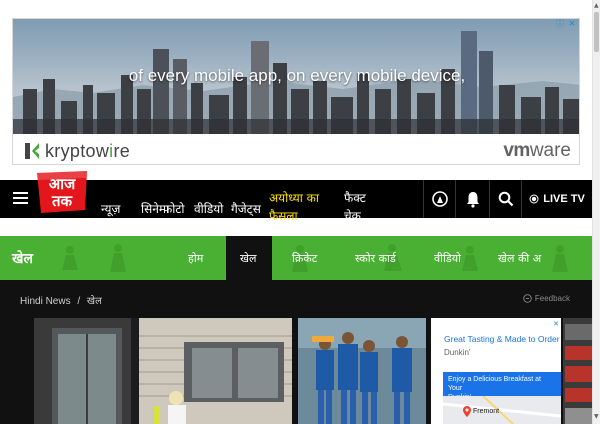 The height and width of the screenshot is (424, 600). Describe the element at coordinates (566, 24) in the screenshot. I see `ad-choices: ⓘ ✕` at that location.